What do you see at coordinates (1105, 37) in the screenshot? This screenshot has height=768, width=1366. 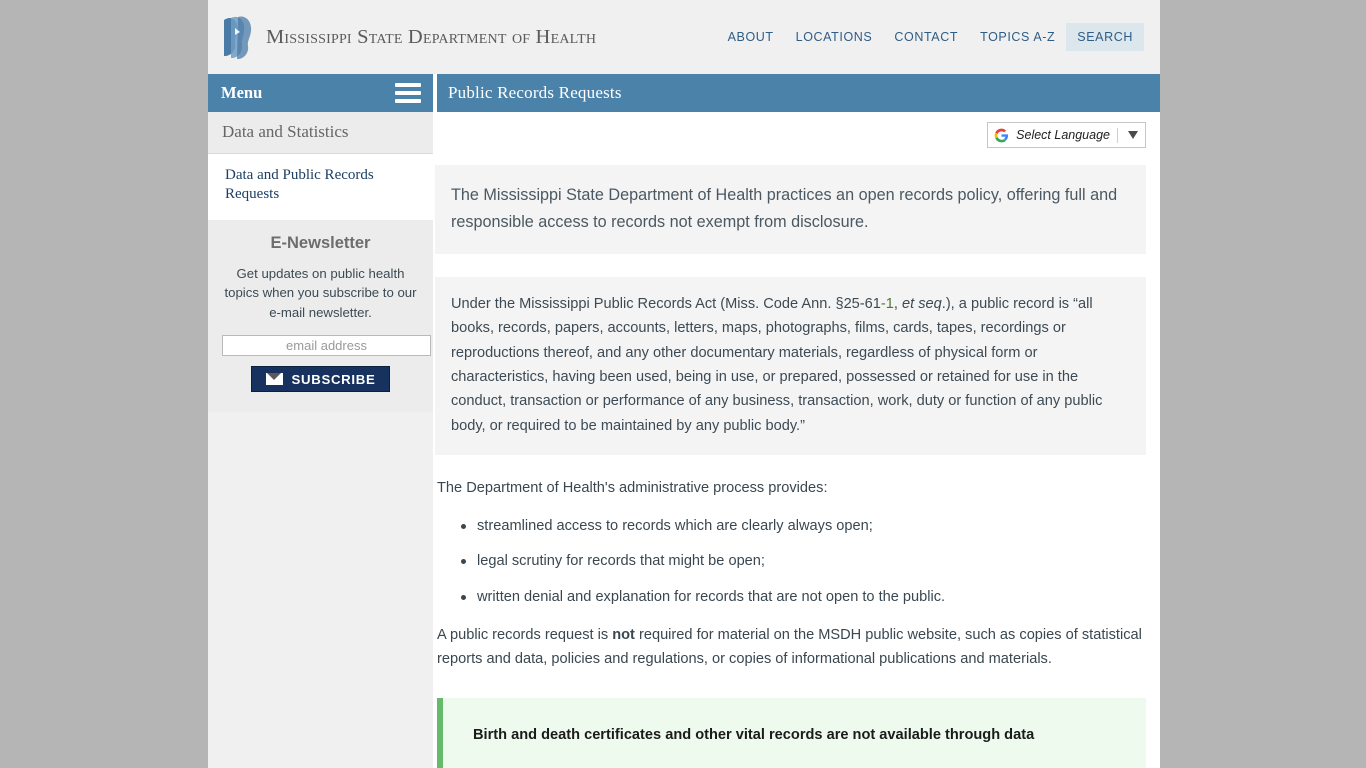 I see `nav-item-search: SEARCH` at bounding box center [1105, 37].